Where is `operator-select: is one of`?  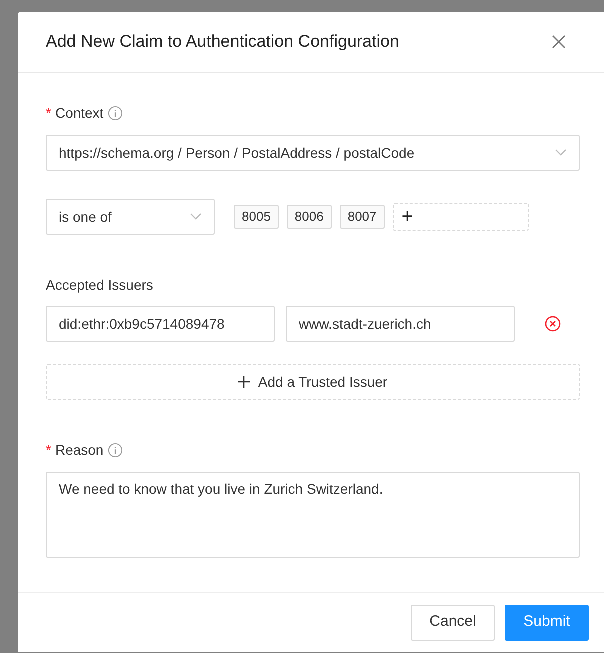 operator-select: is one of is located at coordinates (130, 217).